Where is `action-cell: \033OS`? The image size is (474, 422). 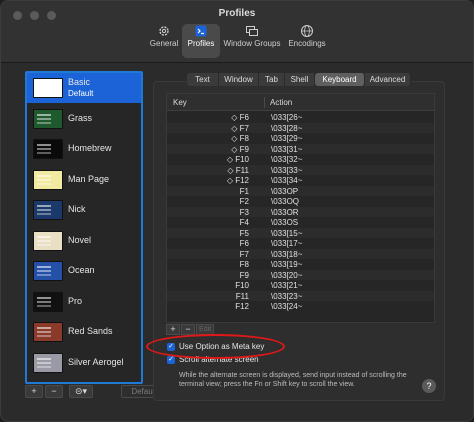
action-cell: \033OS is located at coordinates (285, 222).